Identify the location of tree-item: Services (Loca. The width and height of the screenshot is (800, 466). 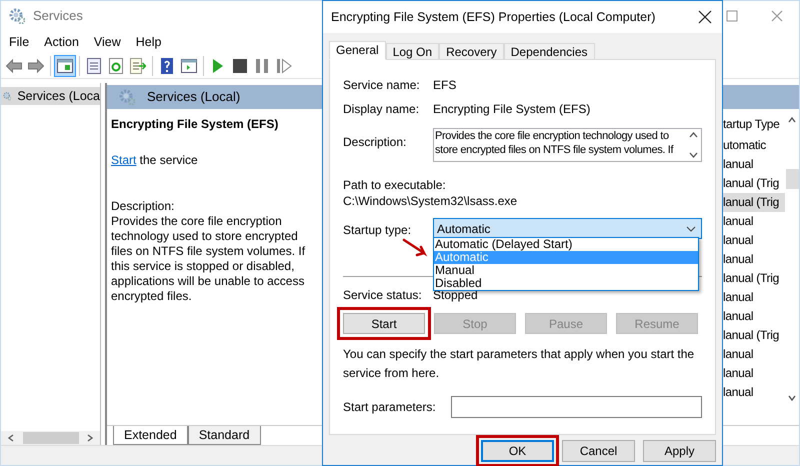
(50, 96).